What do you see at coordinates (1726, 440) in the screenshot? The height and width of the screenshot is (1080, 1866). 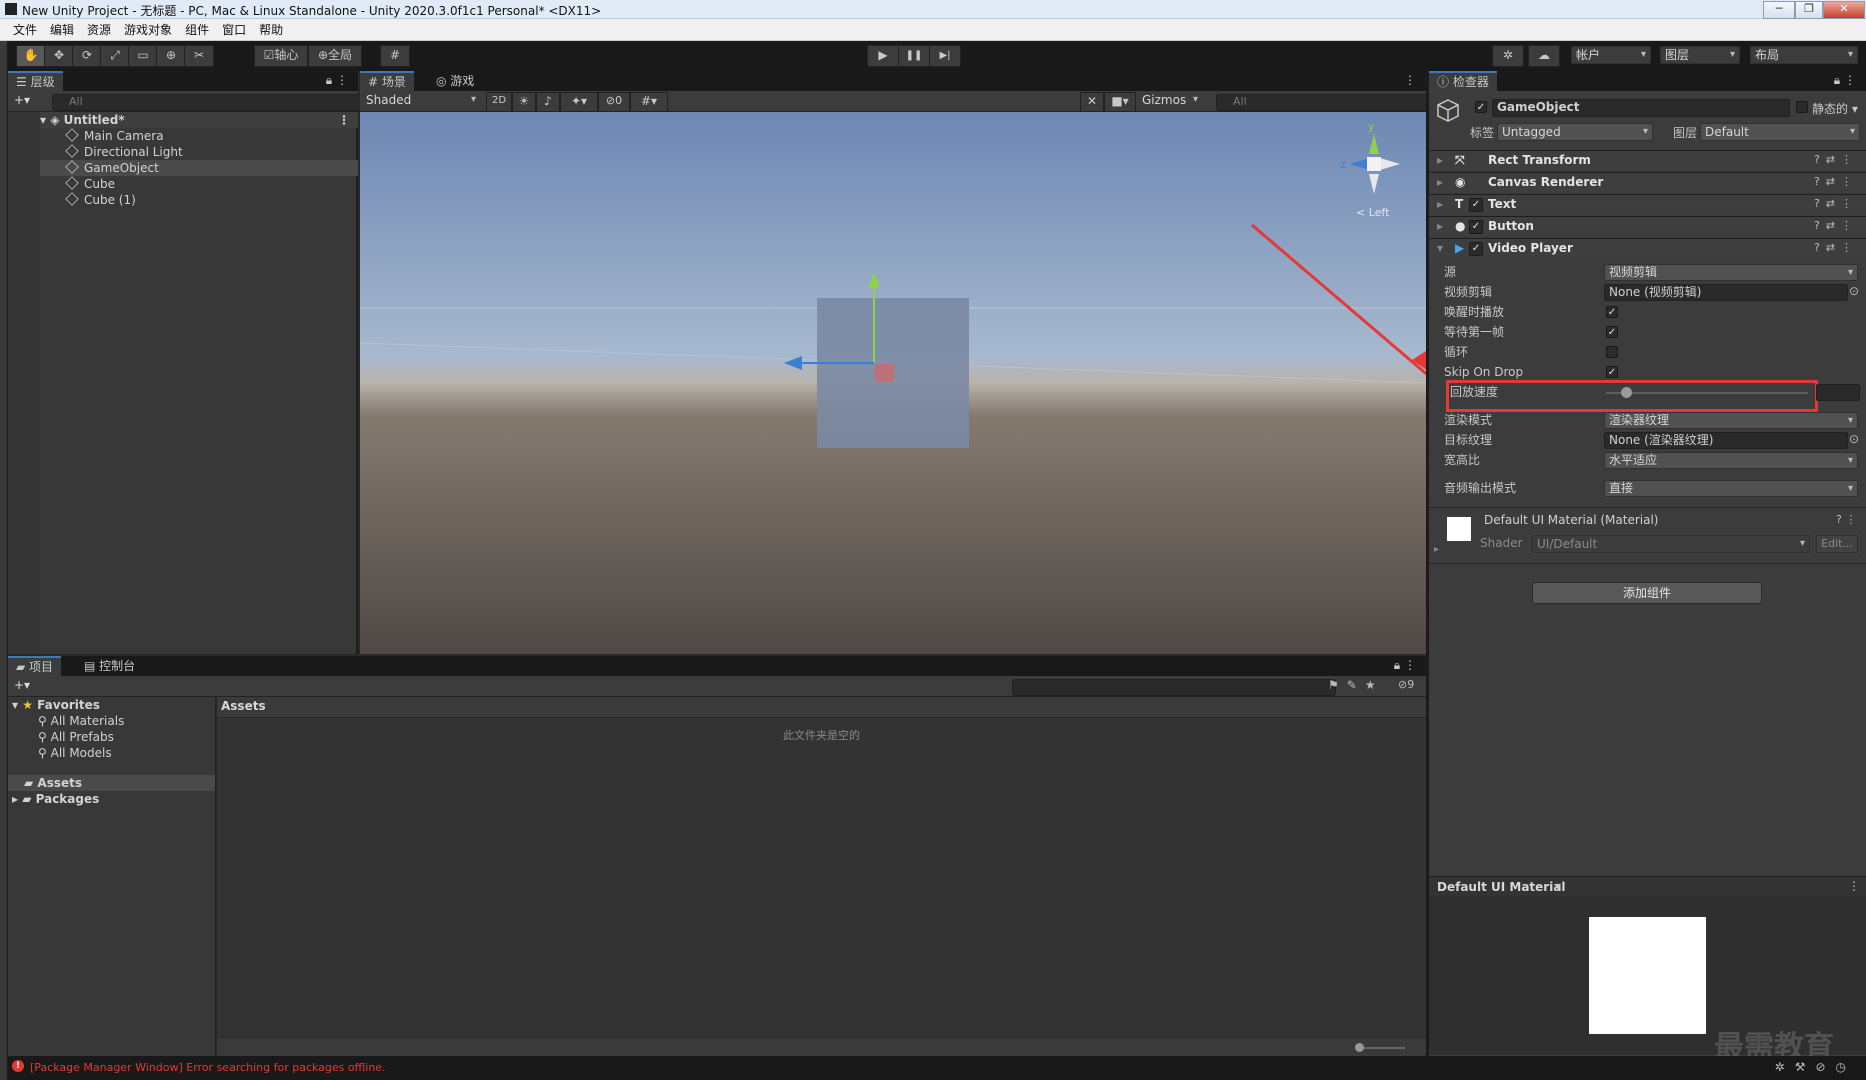 I see `target-texture-field: None (渲染器纹理)` at bounding box center [1726, 440].